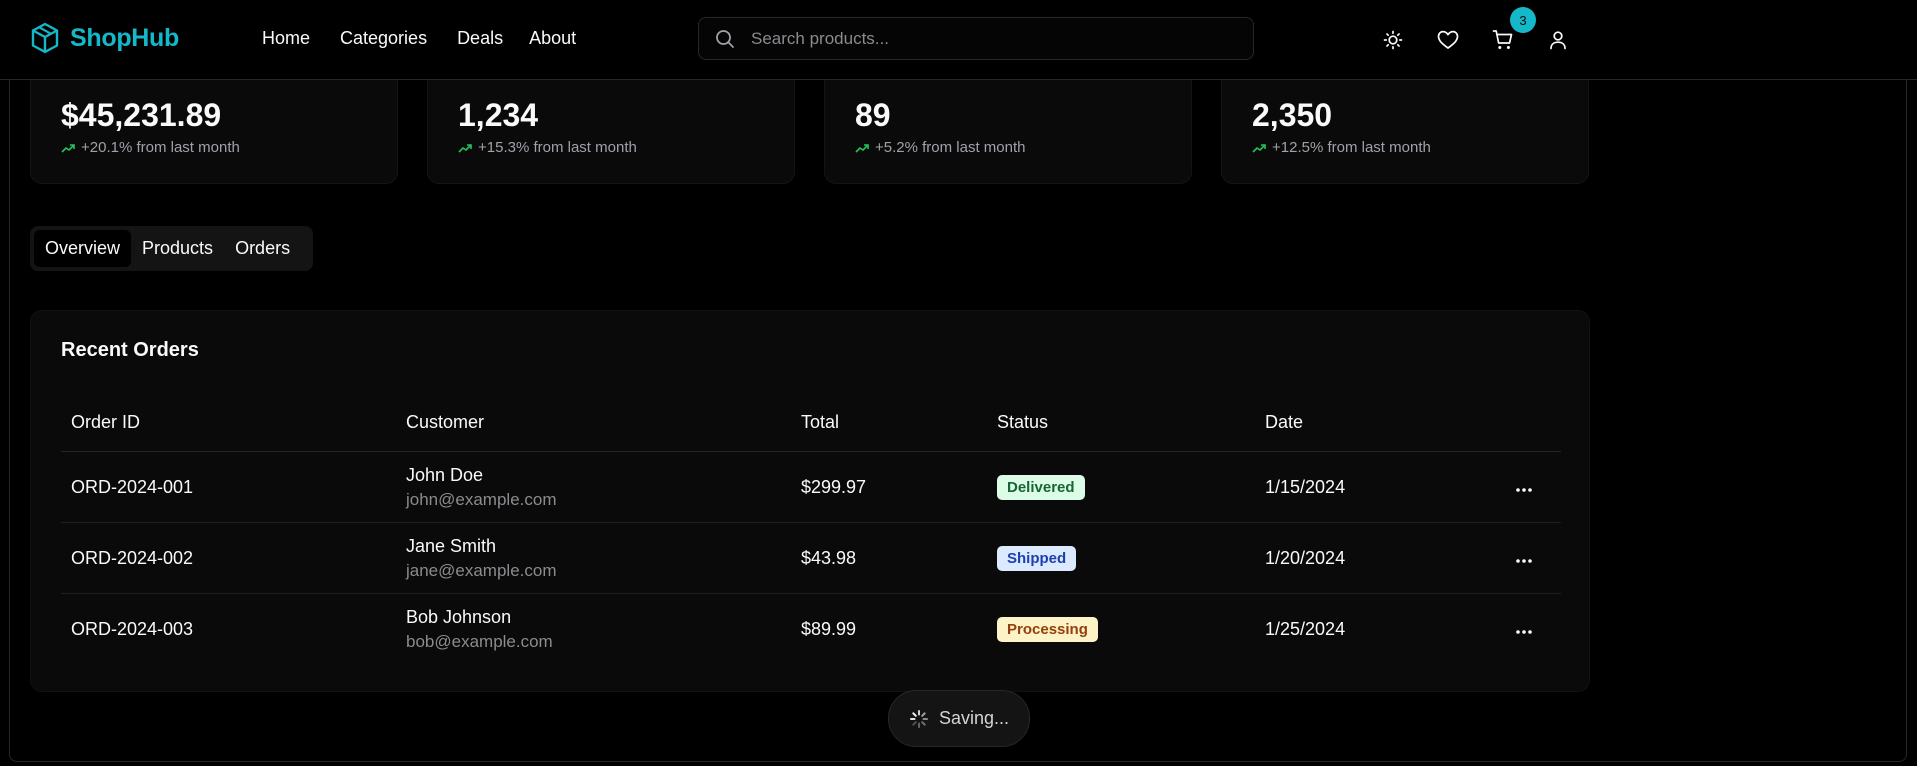 The image size is (1917, 766). What do you see at coordinates (1121, 487) in the screenshot?
I see `status-cell: Delivered` at bounding box center [1121, 487].